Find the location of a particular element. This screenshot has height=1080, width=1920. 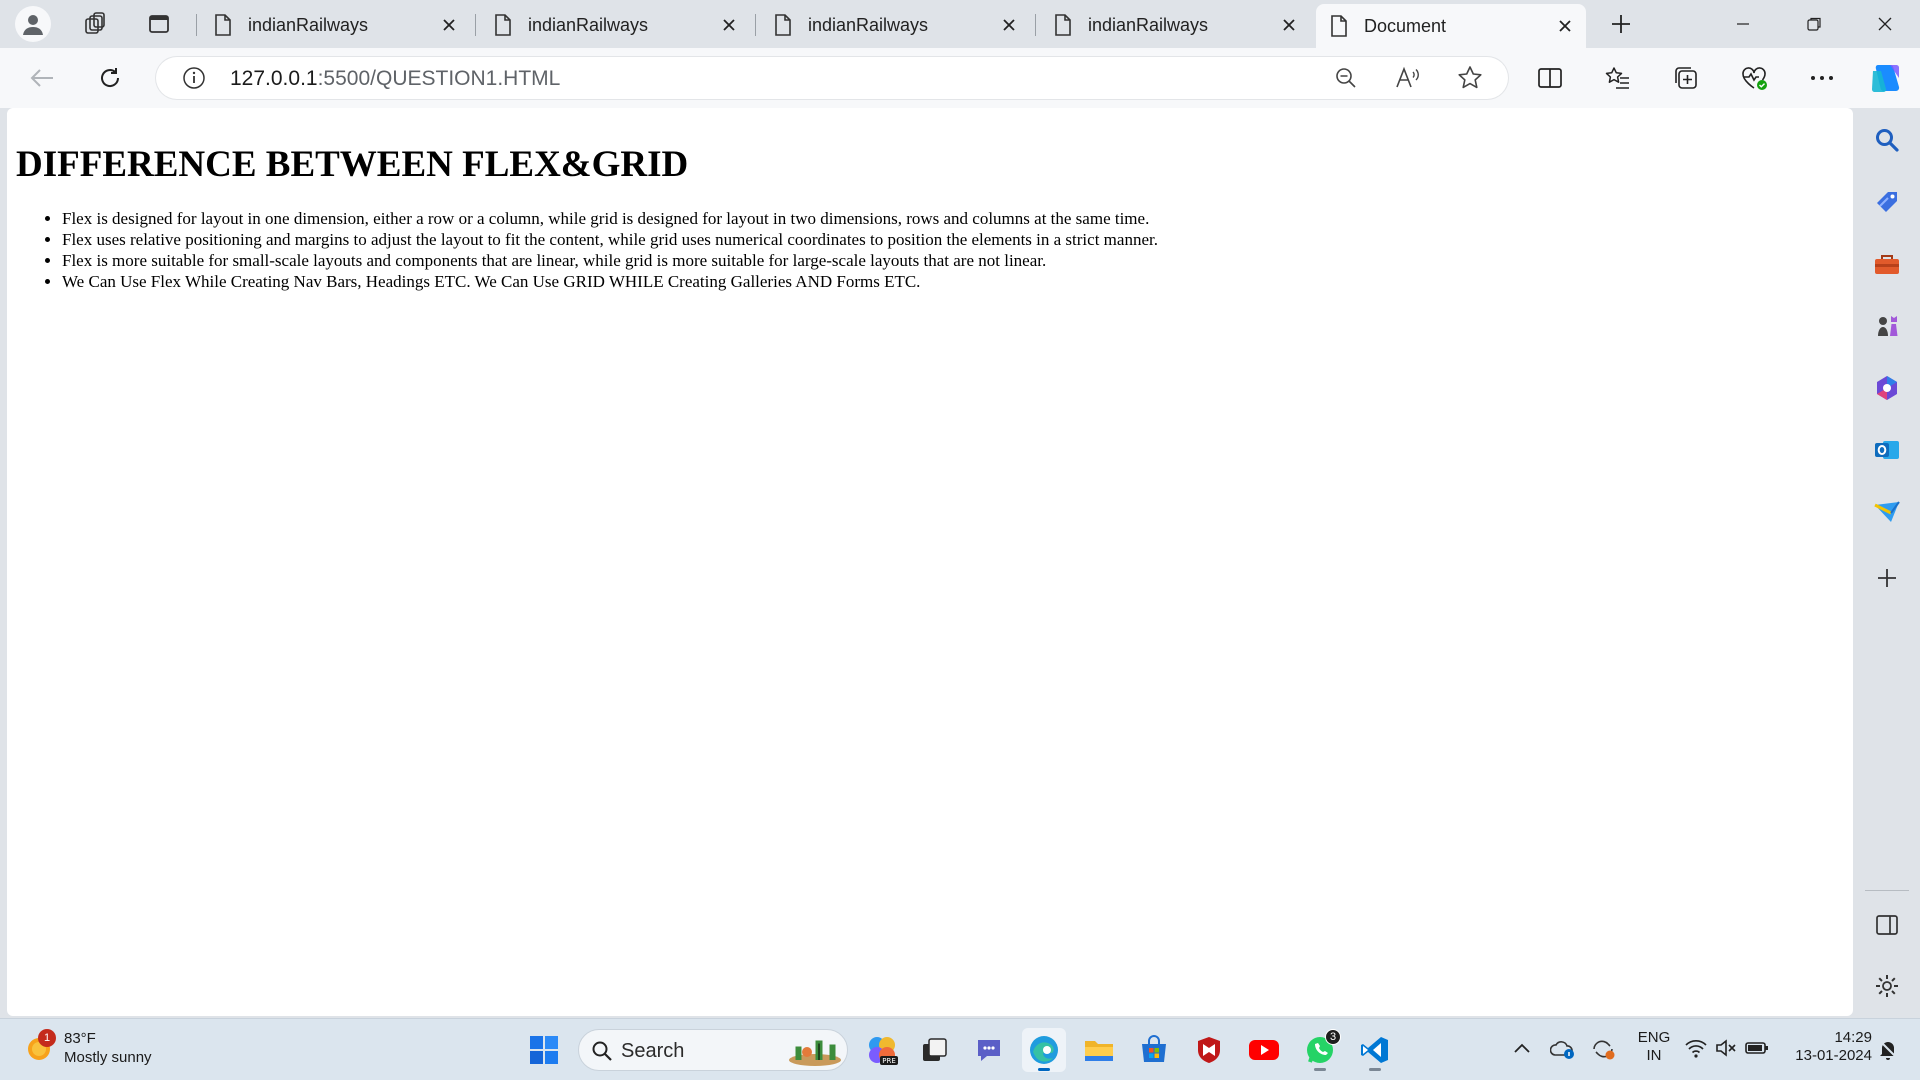

tab-document: Document is located at coordinates (1451, 26).